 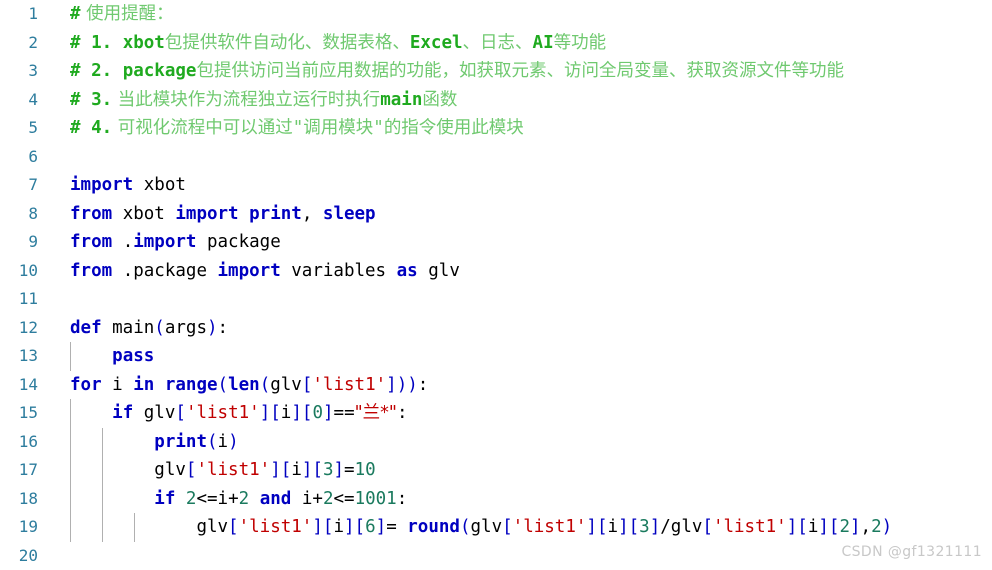 I want to click on alias-name: glv, so click(x=439, y=271).